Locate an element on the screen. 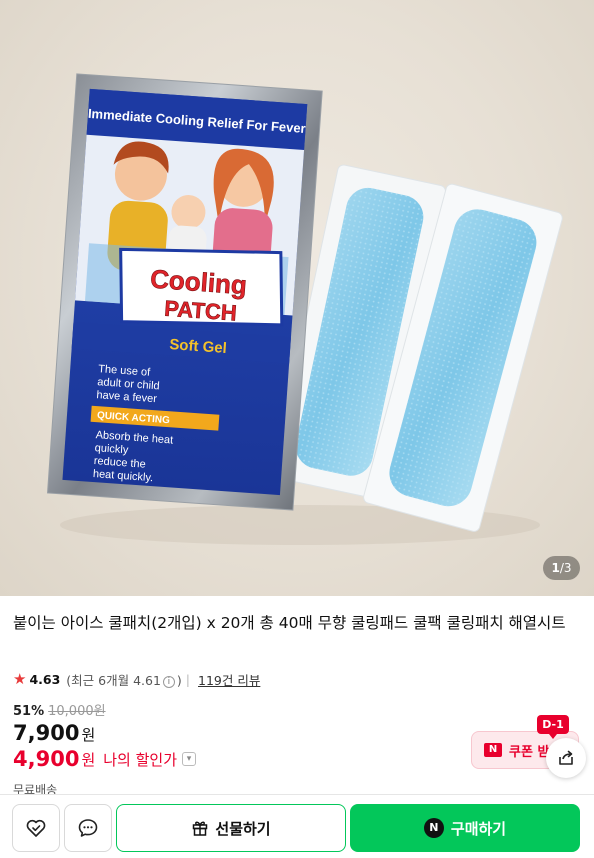 The width and height of the screenshot is (594, 858). discount-row: 51% 10,000원 is located at coordinates (59, 709).